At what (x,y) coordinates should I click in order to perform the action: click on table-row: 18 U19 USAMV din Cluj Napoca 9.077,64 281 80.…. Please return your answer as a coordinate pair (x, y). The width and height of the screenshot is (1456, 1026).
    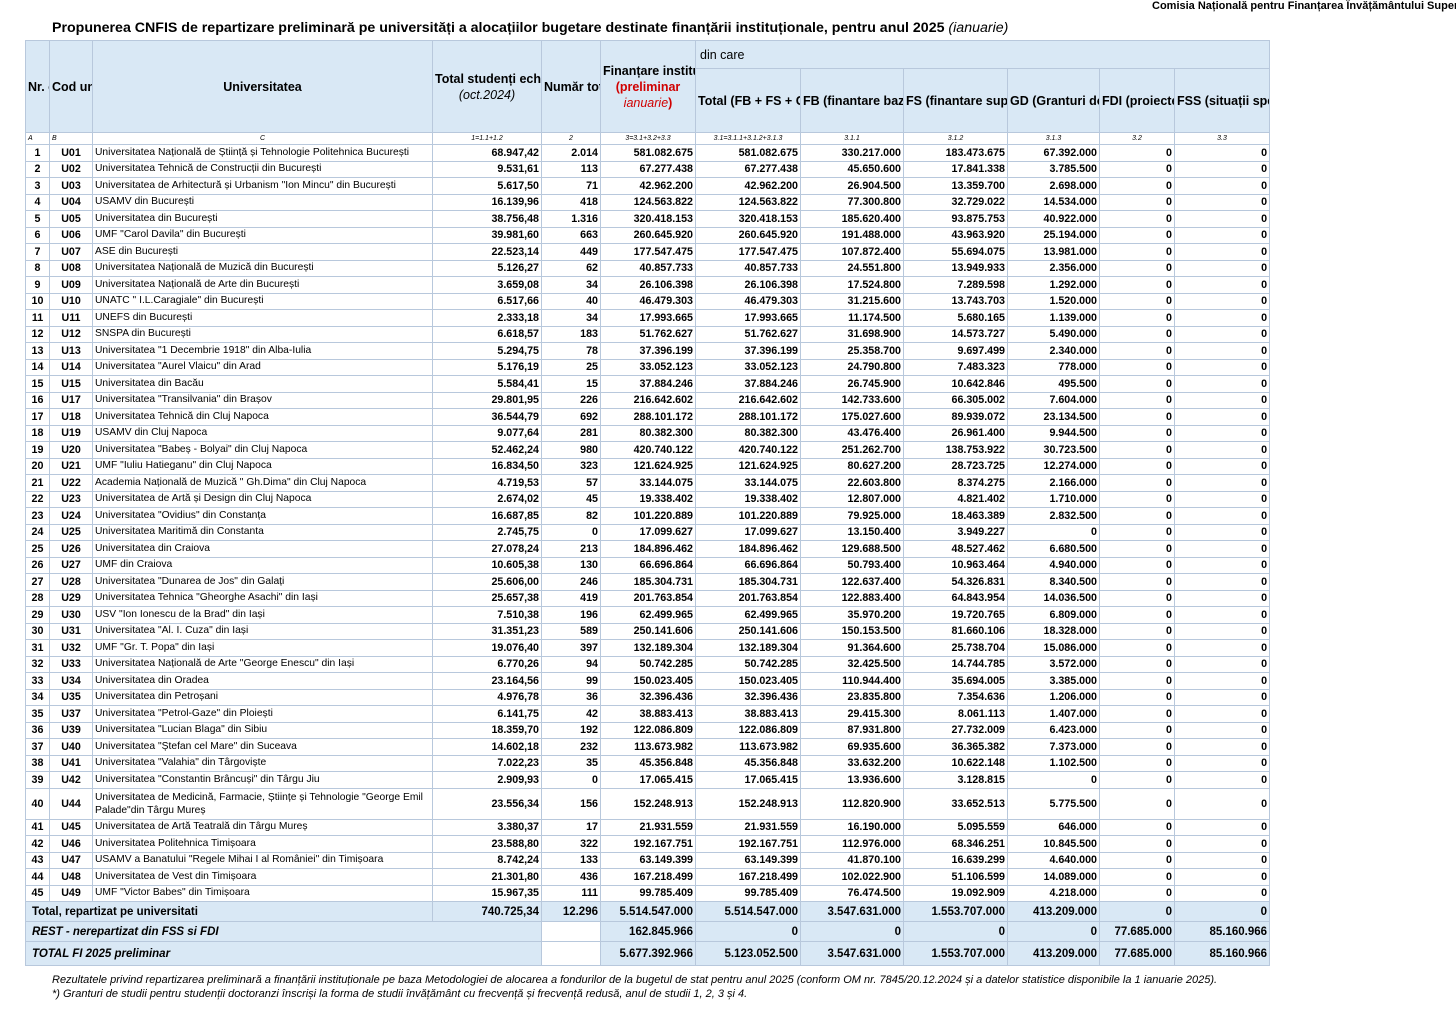
    Looking at the image, I should click on (648, 433).